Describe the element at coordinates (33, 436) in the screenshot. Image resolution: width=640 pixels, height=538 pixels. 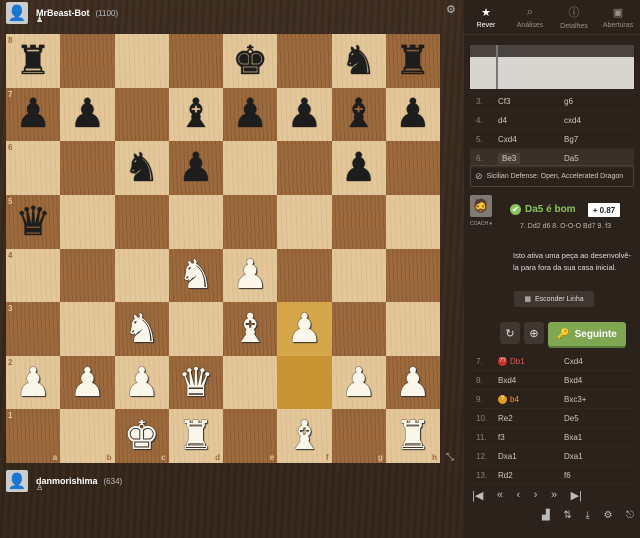
I see `square-a1: 1a` at that location.